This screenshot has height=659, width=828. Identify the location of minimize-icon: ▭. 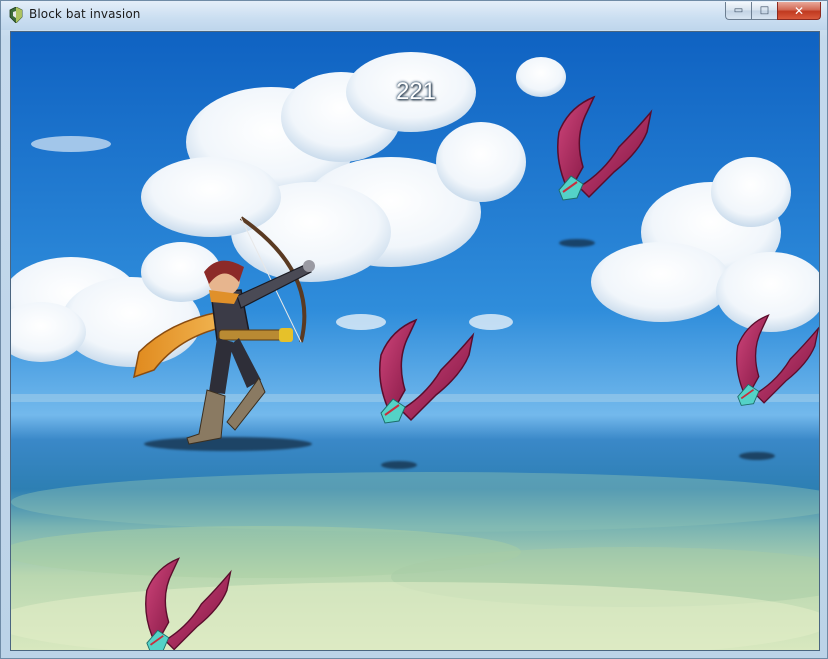
(738, 10).